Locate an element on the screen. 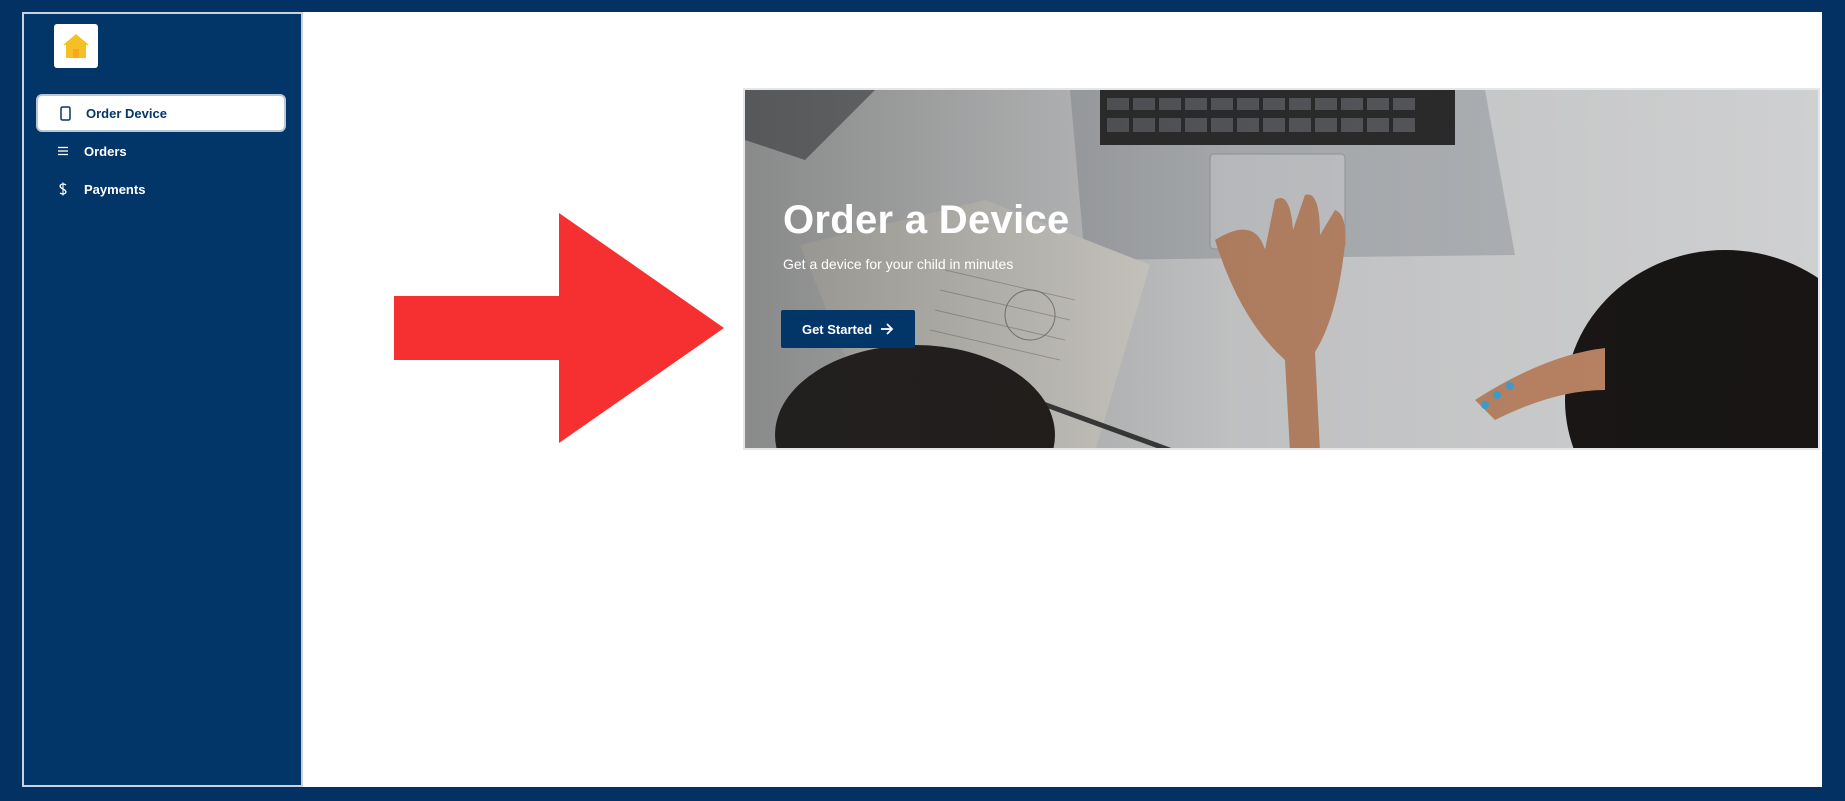 The width and height of the screenshot is (1845, 801). sidebar-item-label: Orders is located at coordinates (105, 151).